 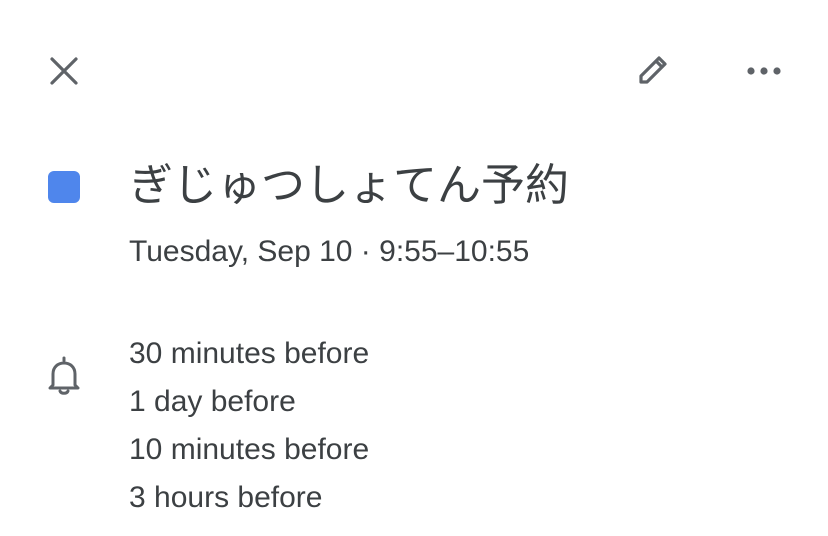 What do you see at coordinates (64, 375) in the screenshot?
I see `bell-icon` at bounding box center [64, 375].